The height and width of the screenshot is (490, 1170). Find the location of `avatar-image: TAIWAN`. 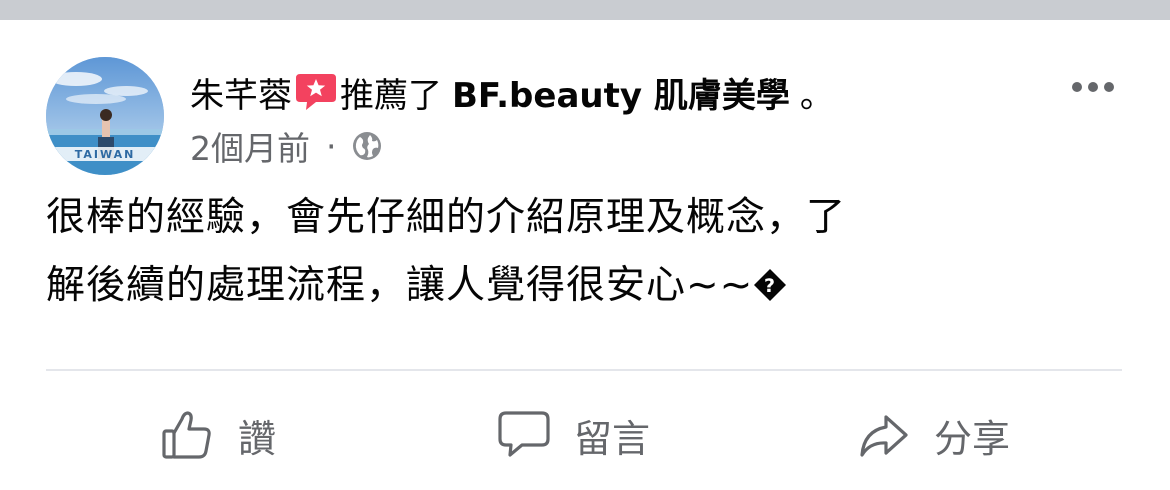

avatar-image: TAIWAN is located at coordinates (105, 116).